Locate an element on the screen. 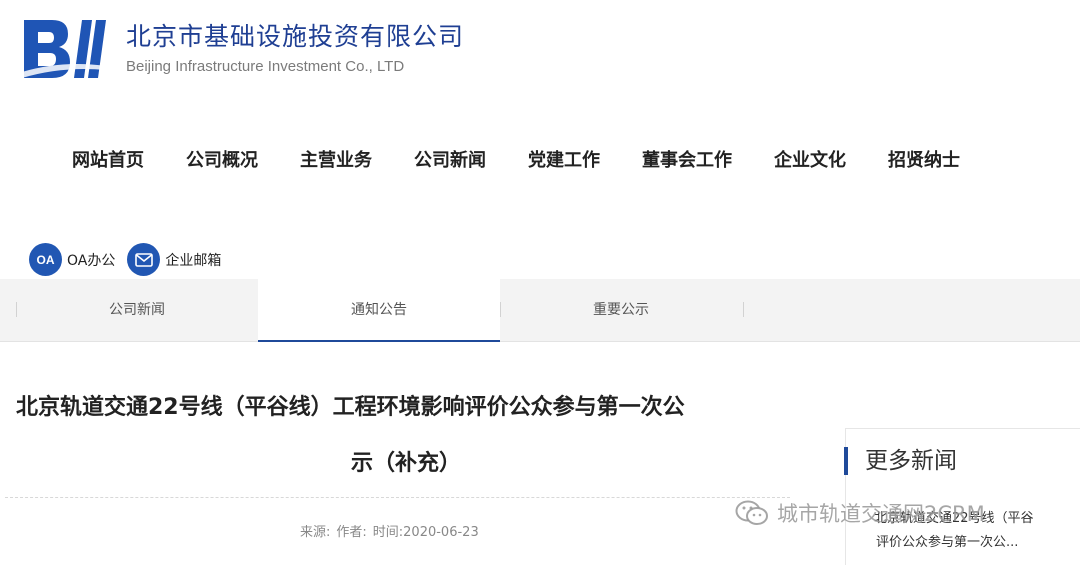  oa-office-label: OA办公 is located at coordinates (91, 260).